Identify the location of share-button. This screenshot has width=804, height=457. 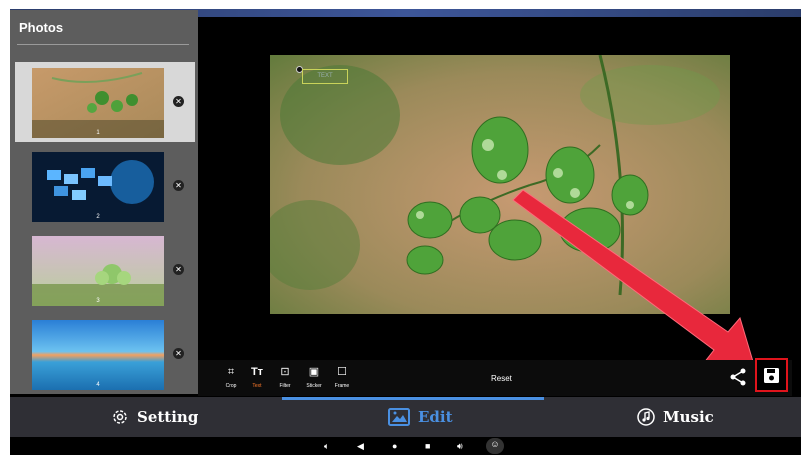
(738, 377).